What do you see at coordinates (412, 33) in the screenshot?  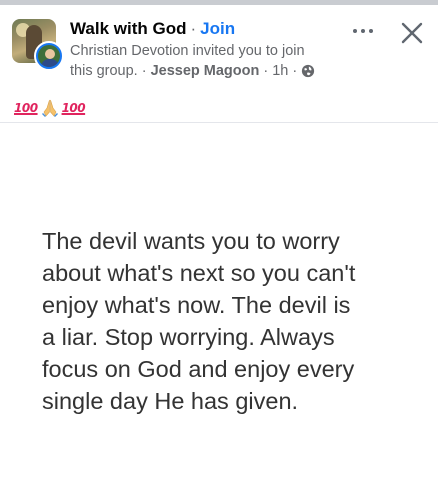 I see `close-icon` at bounding box center [412, 33].